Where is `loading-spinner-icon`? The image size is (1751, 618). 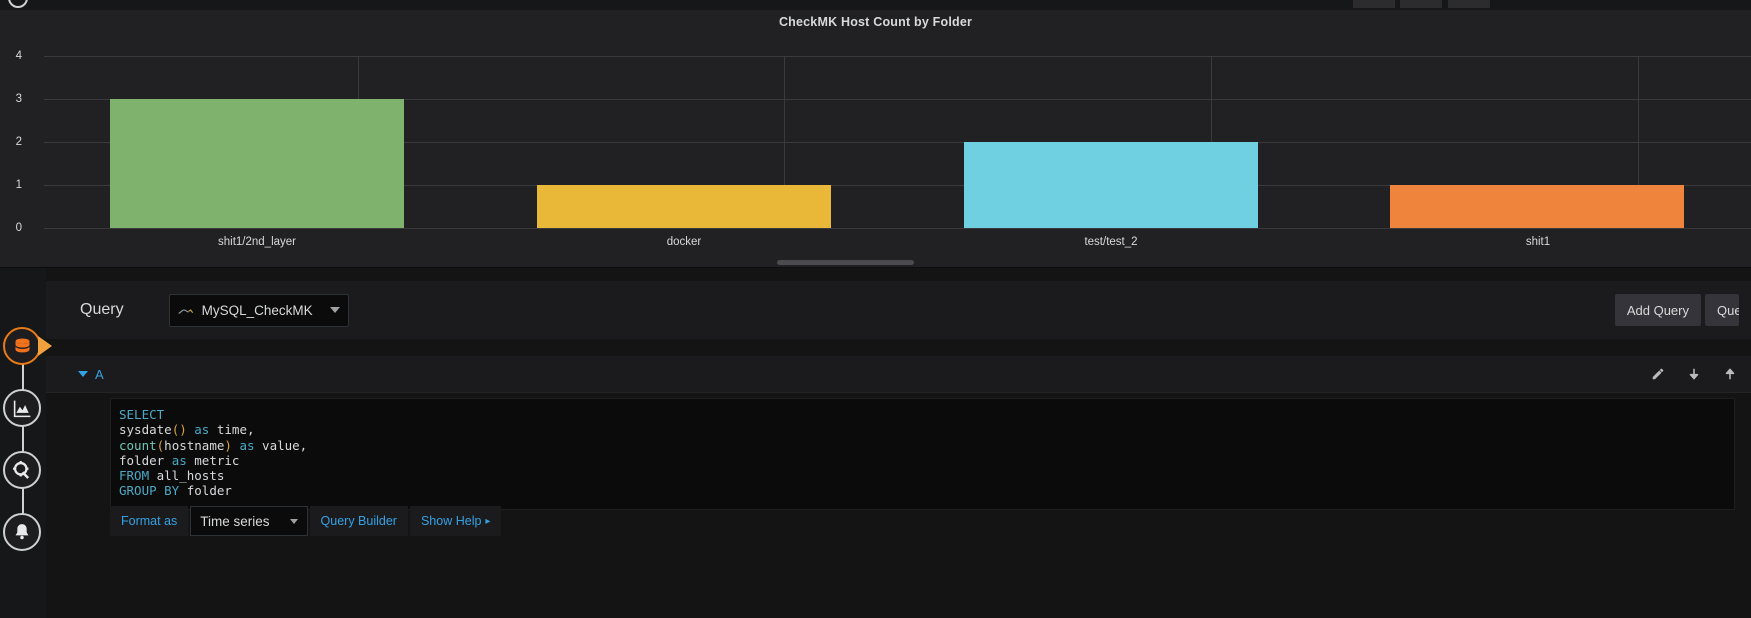
loading-spinner-icon is located at coordinates (18, 4).